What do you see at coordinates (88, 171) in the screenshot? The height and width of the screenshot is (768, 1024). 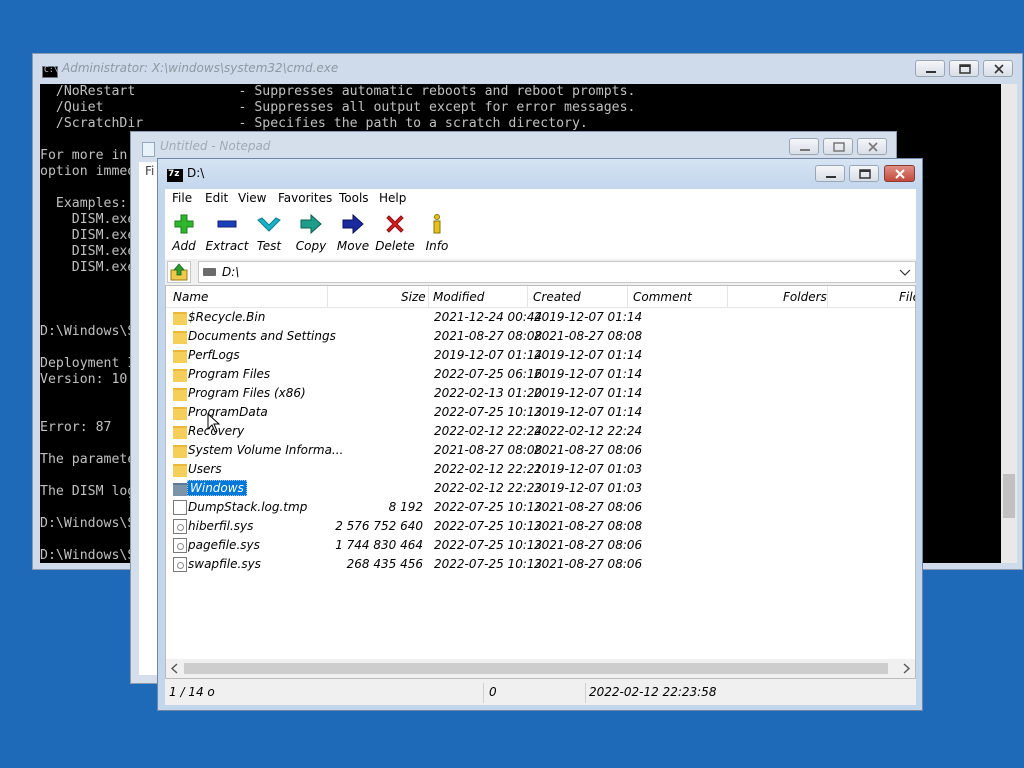 I see `console-line: option immed` at bounding box center [88, 171].